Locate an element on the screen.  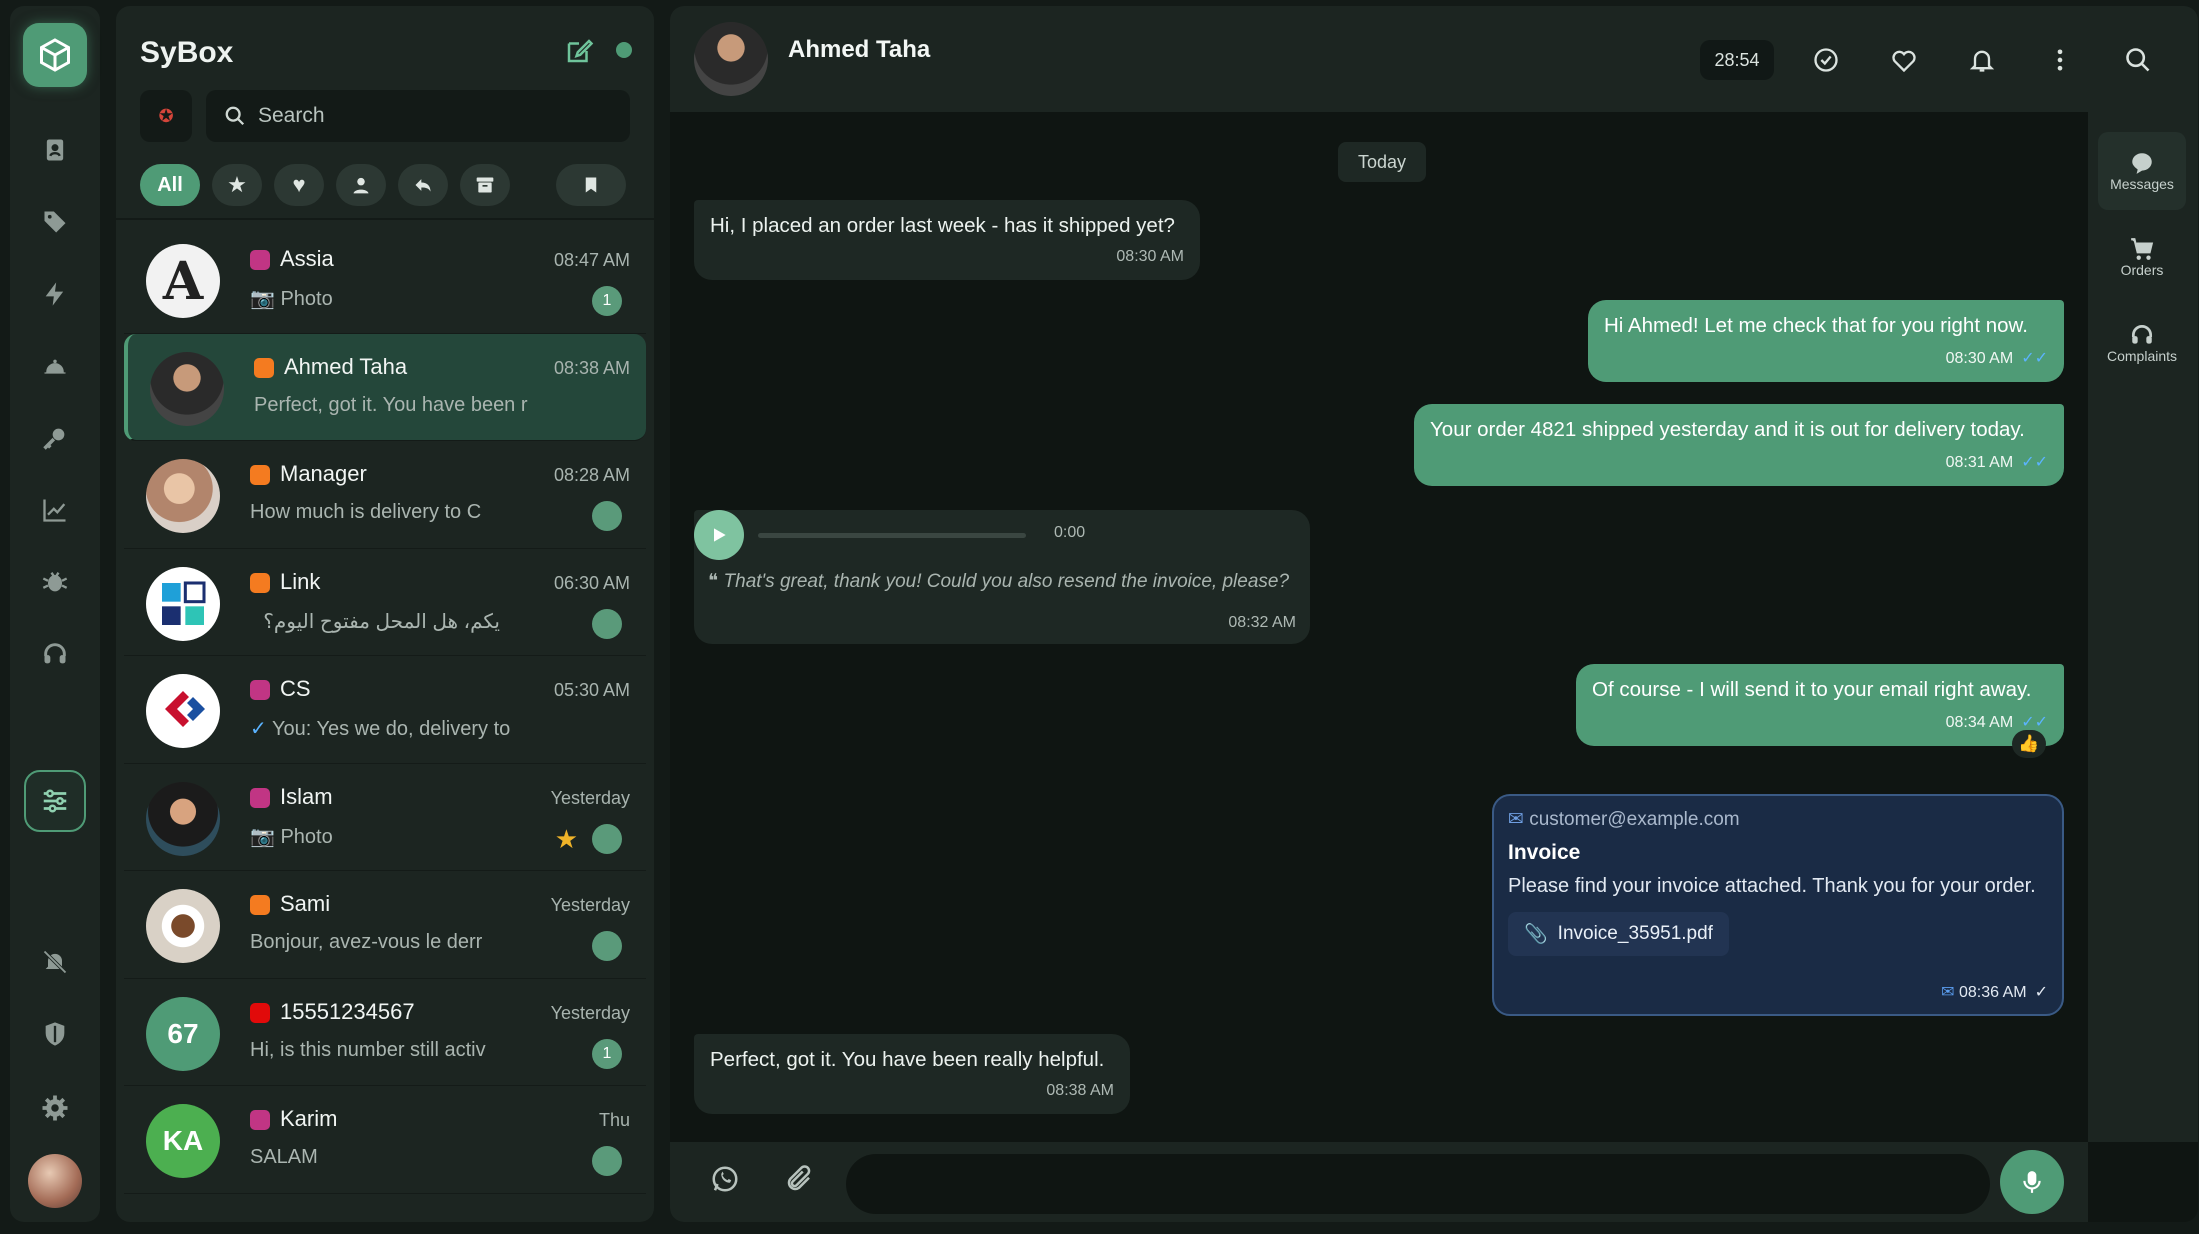
instagram-icon is located at coordinates (260, 797).